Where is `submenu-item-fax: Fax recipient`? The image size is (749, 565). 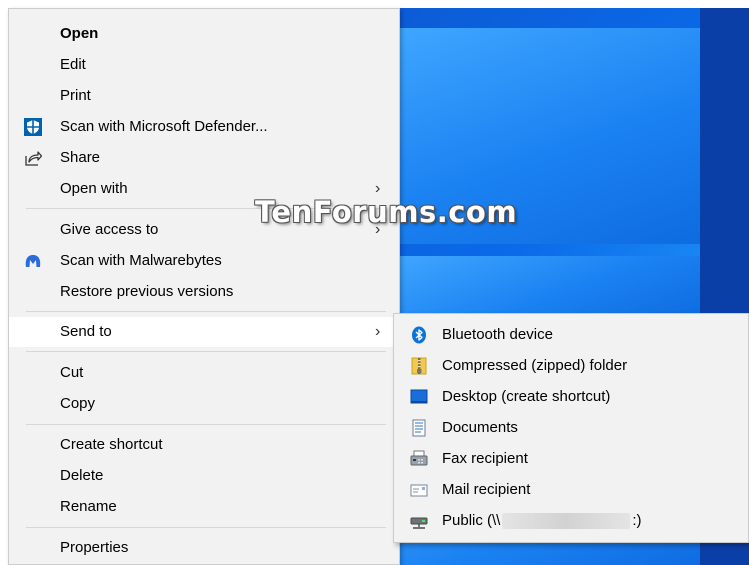
submenu-item-fax: Fax recipient is located at coordinates (571, 459).